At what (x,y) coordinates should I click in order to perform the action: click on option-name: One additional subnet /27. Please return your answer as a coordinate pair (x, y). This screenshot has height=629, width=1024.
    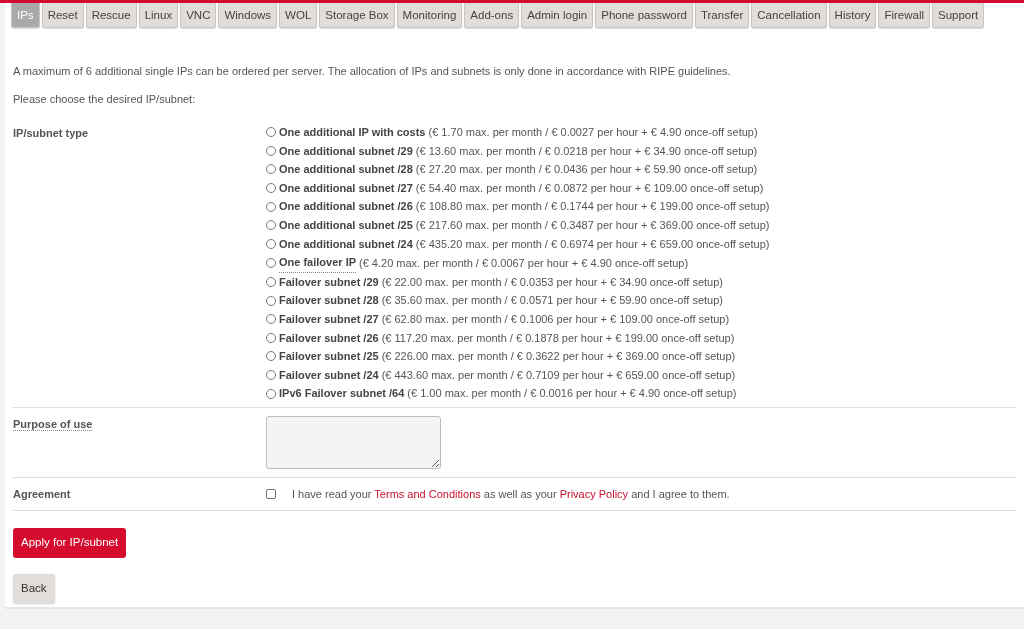
    Looking at the image, I should click on (346, 188).